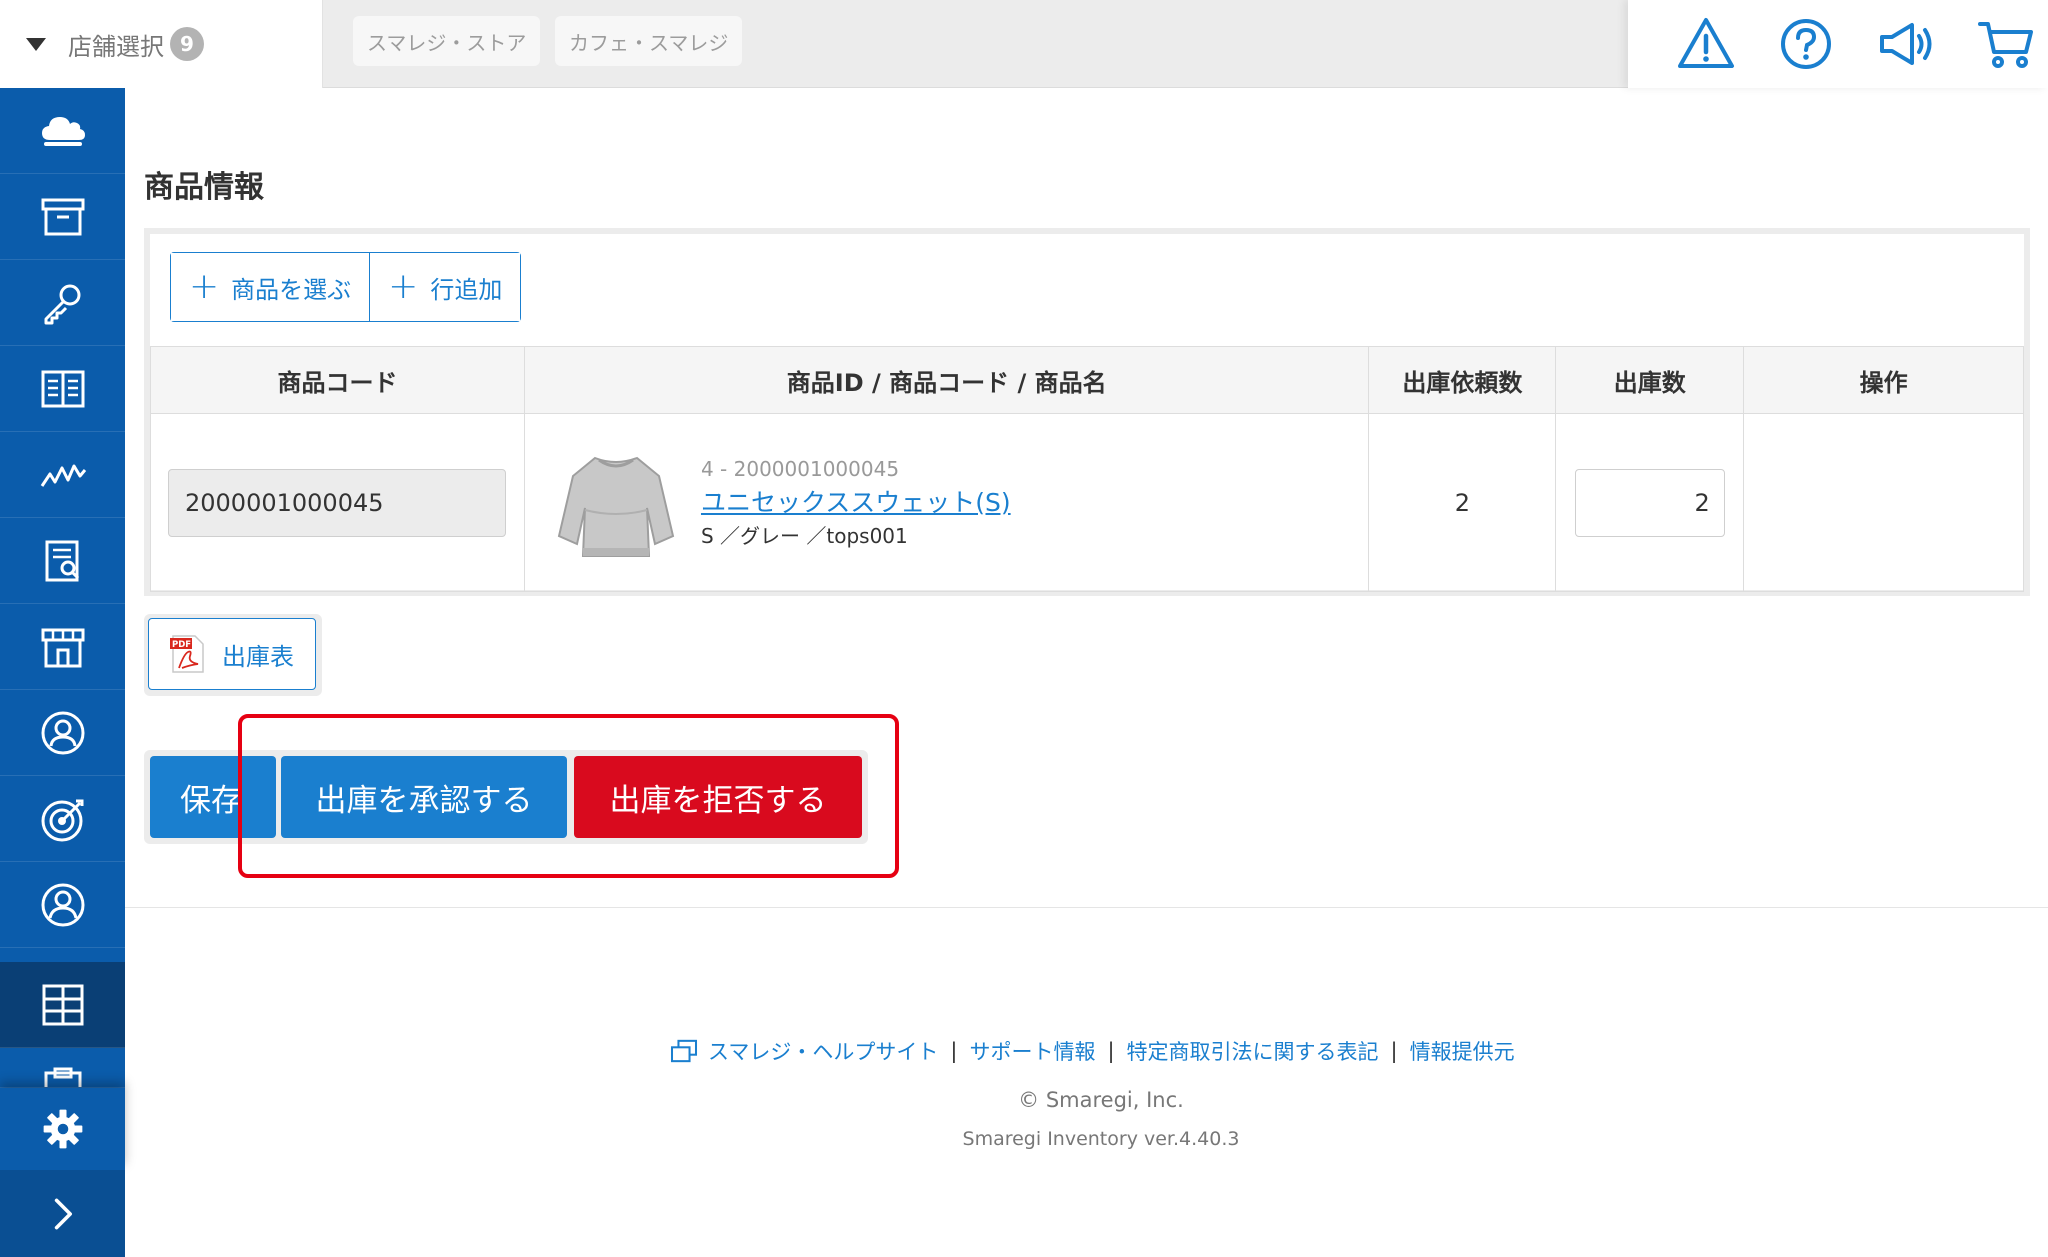 This screenshot has width=2048, height=1257. What do you see at coordinates (2006, 44) in the screenshot?
I see `cart-icon` at bounding box center [2006, 44].